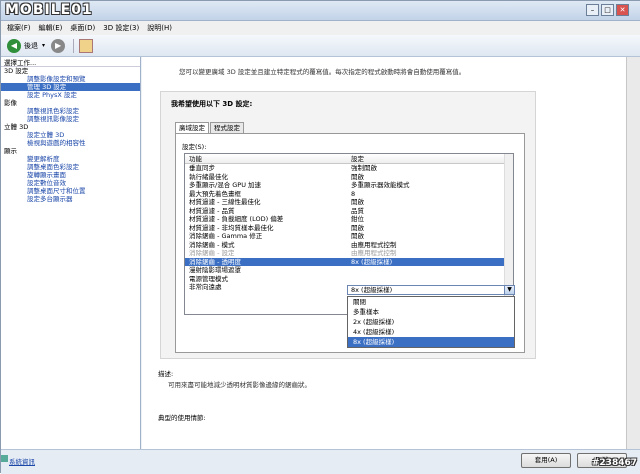 The width and height of the screenshot is (640, 474). Describe the element at coordinates (349, 219) in the screenshot. I see `table-row: 材質過濾 - 負載細度 (LOD) 偏差 鉗位` at that location.